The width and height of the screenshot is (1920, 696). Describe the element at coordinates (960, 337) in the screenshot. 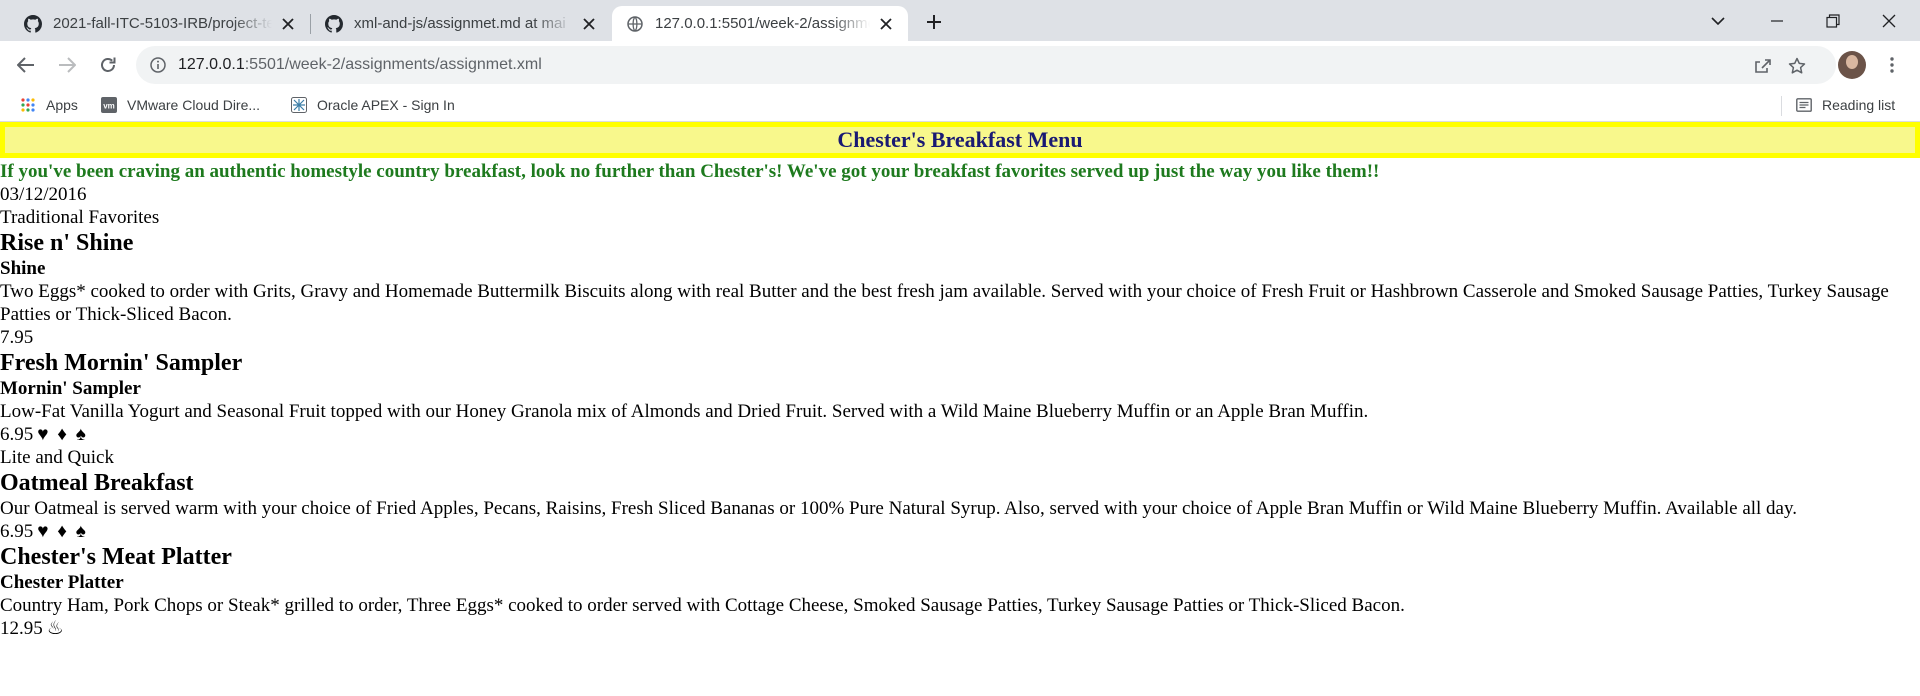

I see `item-price-line: 7.95` at that location.